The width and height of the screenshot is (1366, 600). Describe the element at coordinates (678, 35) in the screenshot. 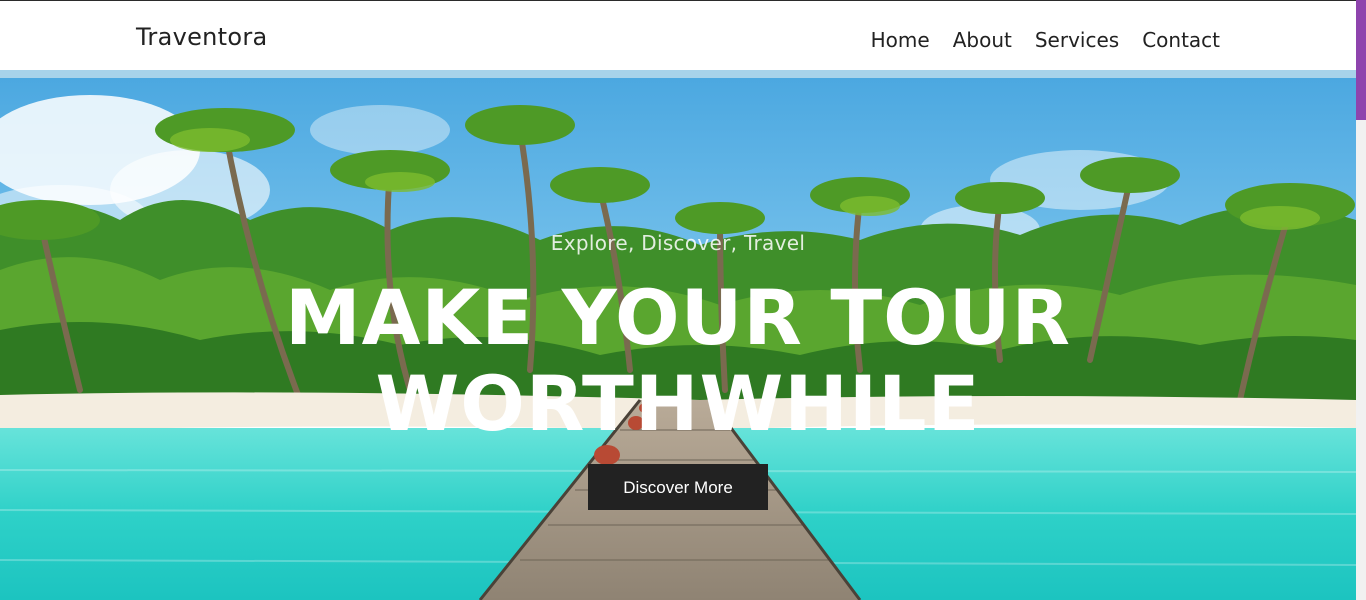

I see `navbar: Traventora Home About Services Contact` at that location.